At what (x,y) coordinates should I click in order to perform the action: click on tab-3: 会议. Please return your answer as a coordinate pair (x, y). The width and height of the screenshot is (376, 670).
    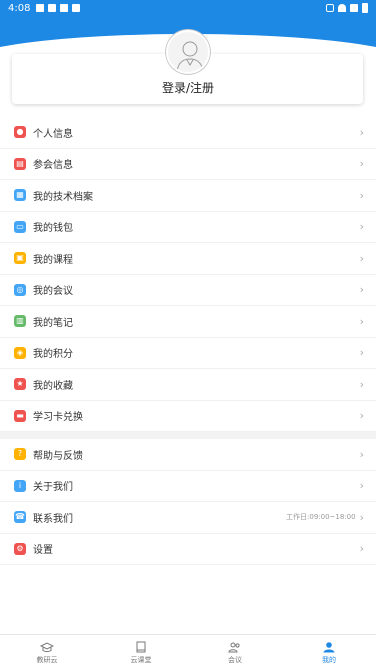
    Looking at the image, I should click on (235, 652).